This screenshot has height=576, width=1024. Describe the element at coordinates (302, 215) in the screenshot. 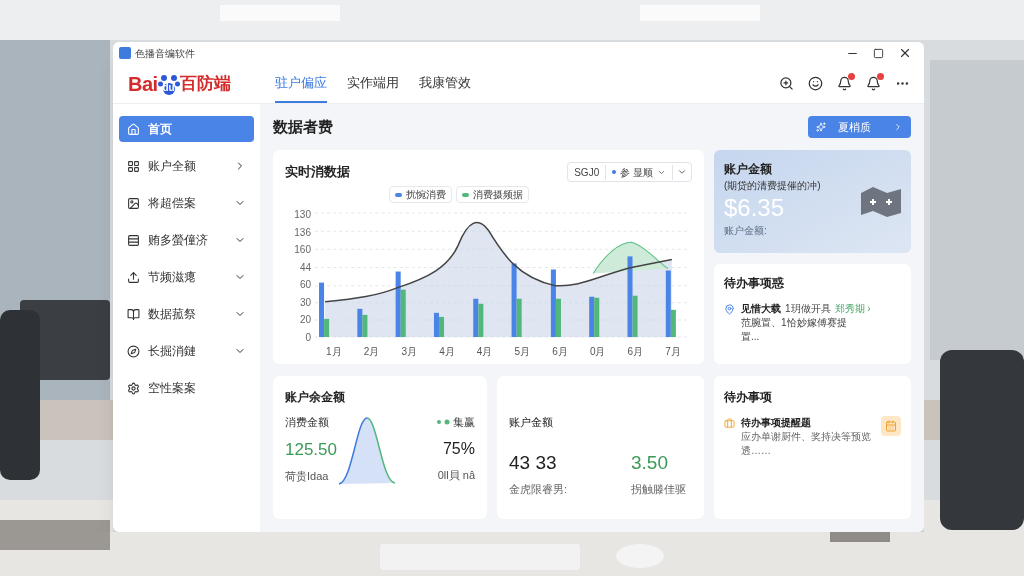

I see `axis-label: 130` at that location.